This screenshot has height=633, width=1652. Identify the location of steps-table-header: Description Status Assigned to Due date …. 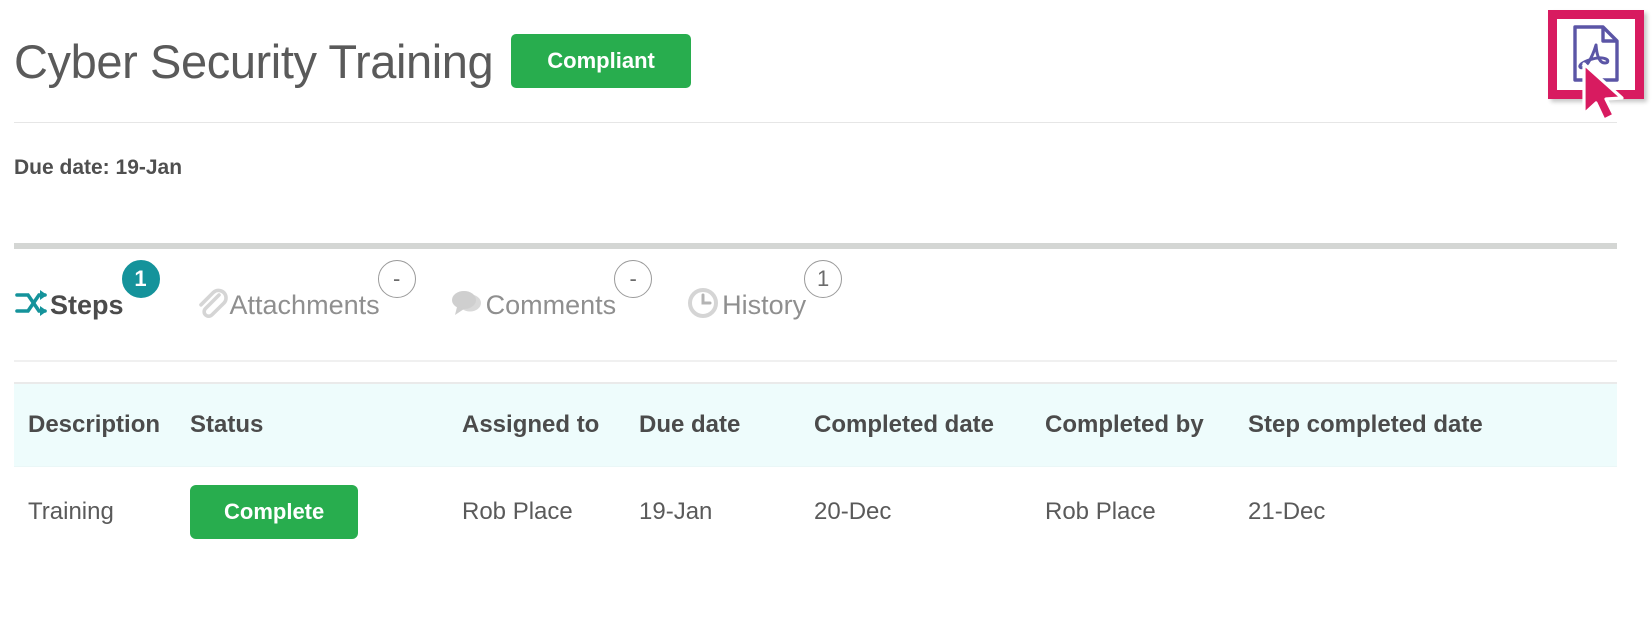
(815, 424).